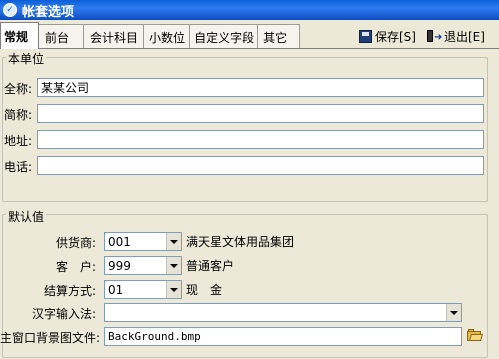 Image resolution: width=499 pixels, height=359 pixels. I want to click on tab-accounts-label: 会计科目, so click(114, 37).